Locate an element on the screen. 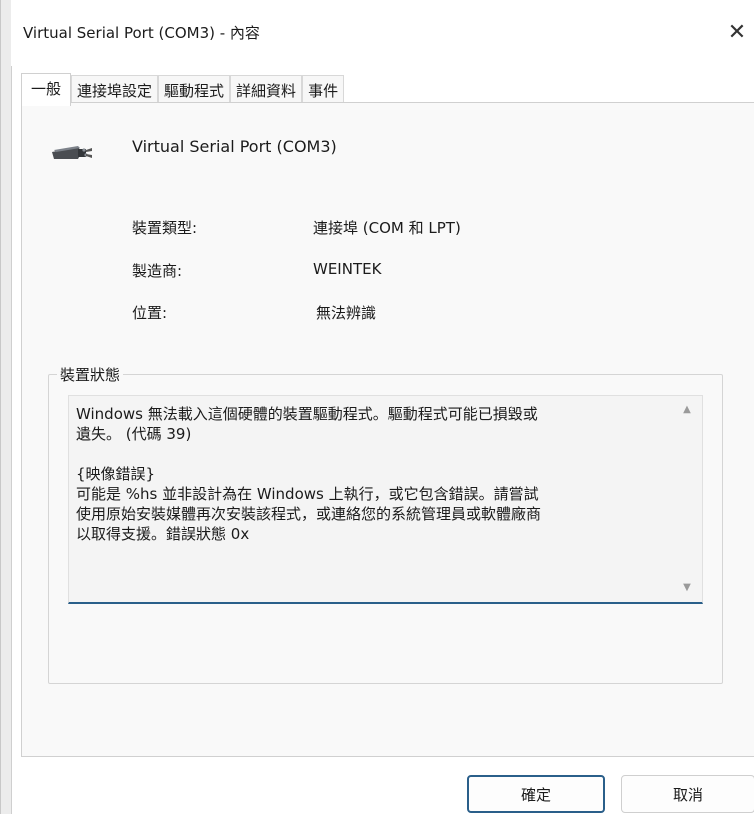 The image size is (754, 814). location-value: 無法辨識 is located at coordinates (346, 313).